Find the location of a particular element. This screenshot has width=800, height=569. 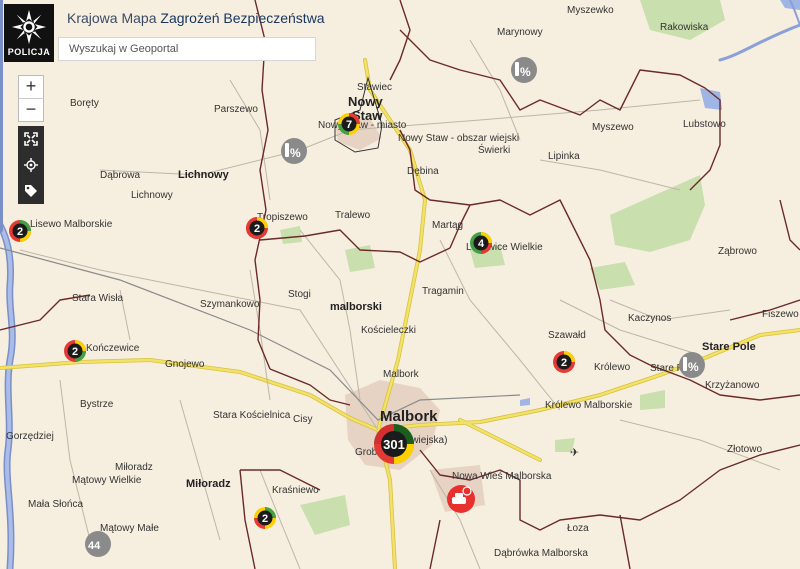

logo-text: POLICJA is located at coordinates (29, 52).